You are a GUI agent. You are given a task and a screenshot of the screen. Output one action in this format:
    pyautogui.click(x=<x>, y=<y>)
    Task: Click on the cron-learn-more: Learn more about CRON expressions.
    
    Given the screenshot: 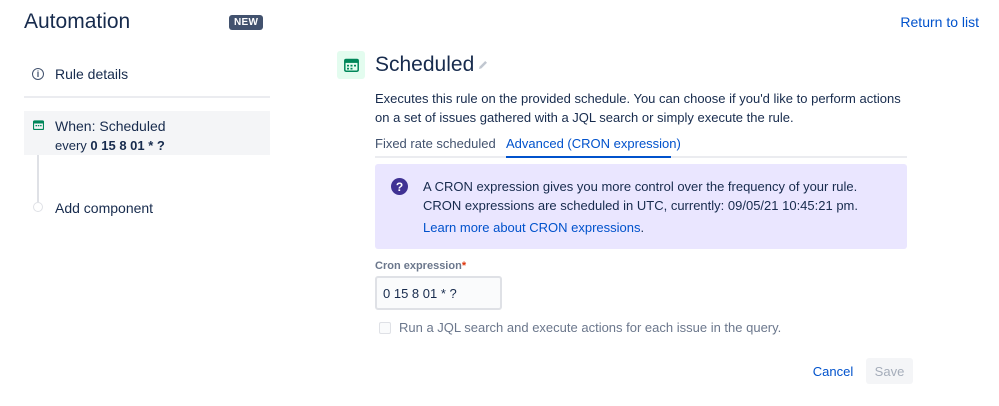 What is the action you would take?
    pyautogui.click(x=533, y=227)
    